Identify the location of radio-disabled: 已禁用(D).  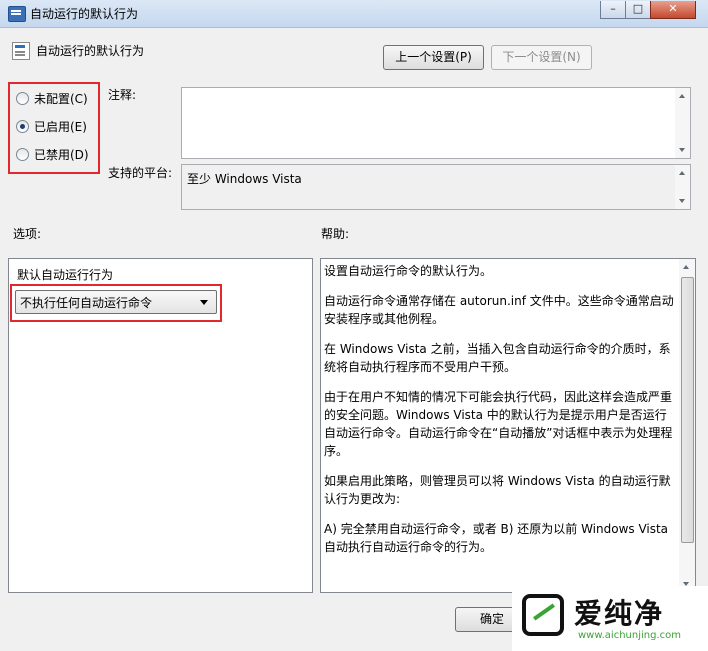
(54, 154).